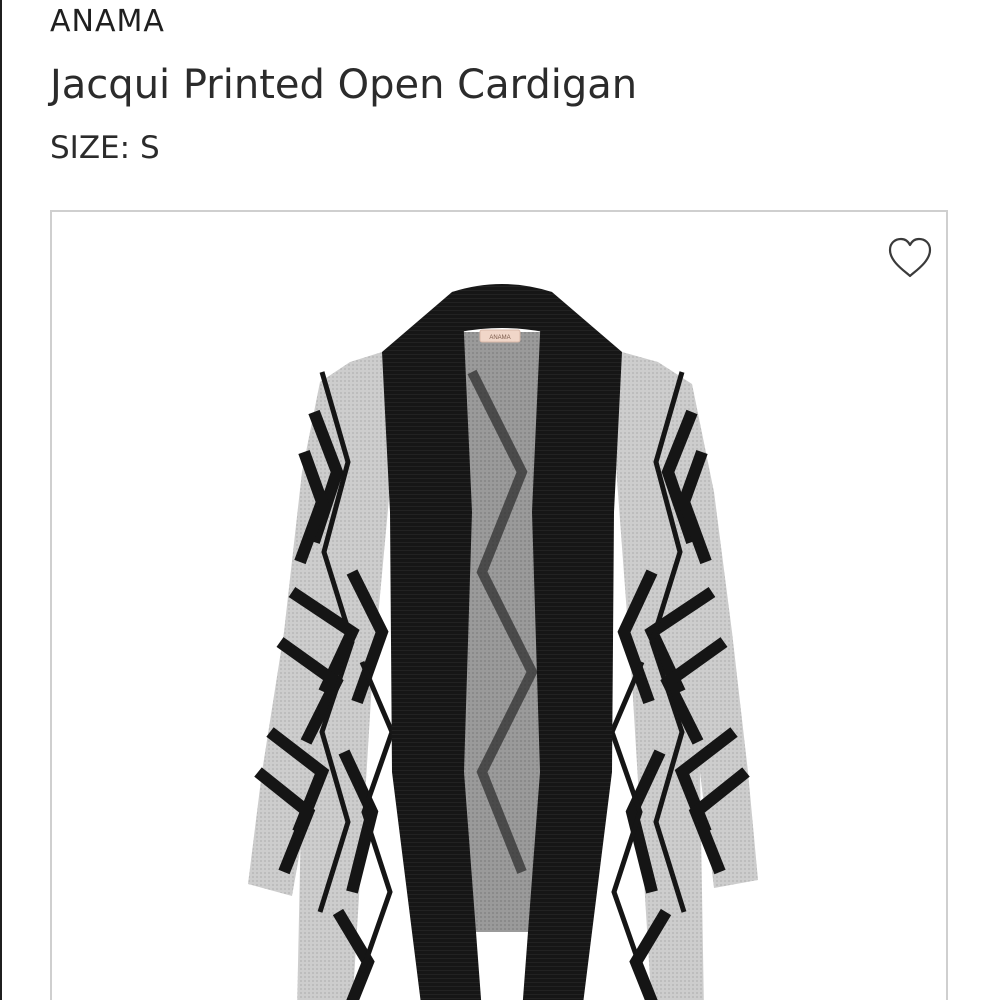 This screenshot has width=1000, height=1000. Describe the element at coordinates (107, 22) in the screenshot. I see `brand-name: ANAMA` at that location.